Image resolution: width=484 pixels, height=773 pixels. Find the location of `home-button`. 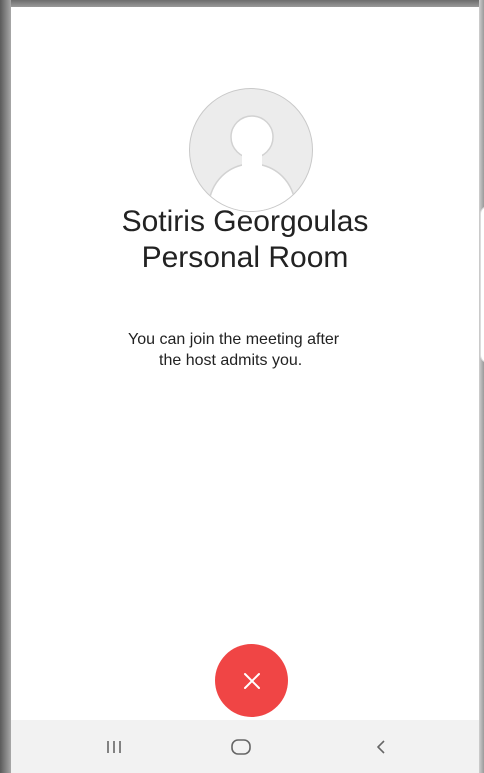

home-button is located at coordinates (241, 746).